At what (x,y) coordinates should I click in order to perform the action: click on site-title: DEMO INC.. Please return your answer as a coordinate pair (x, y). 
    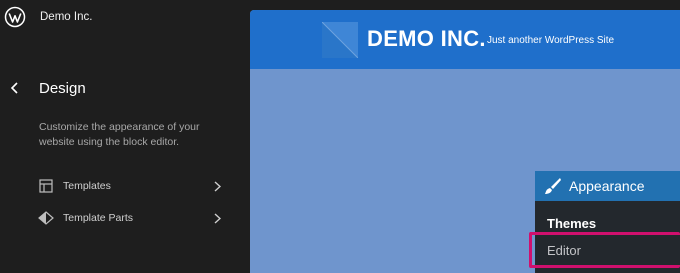
    Looking at the image, I should click on (426, 38).